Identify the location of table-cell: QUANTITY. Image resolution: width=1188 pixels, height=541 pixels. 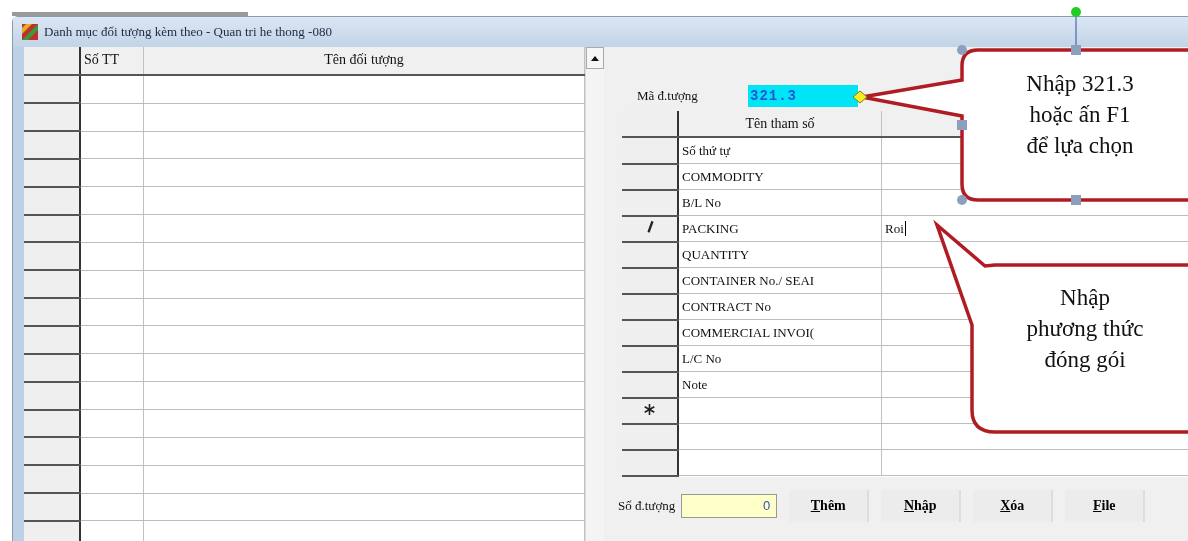
(780, 254).